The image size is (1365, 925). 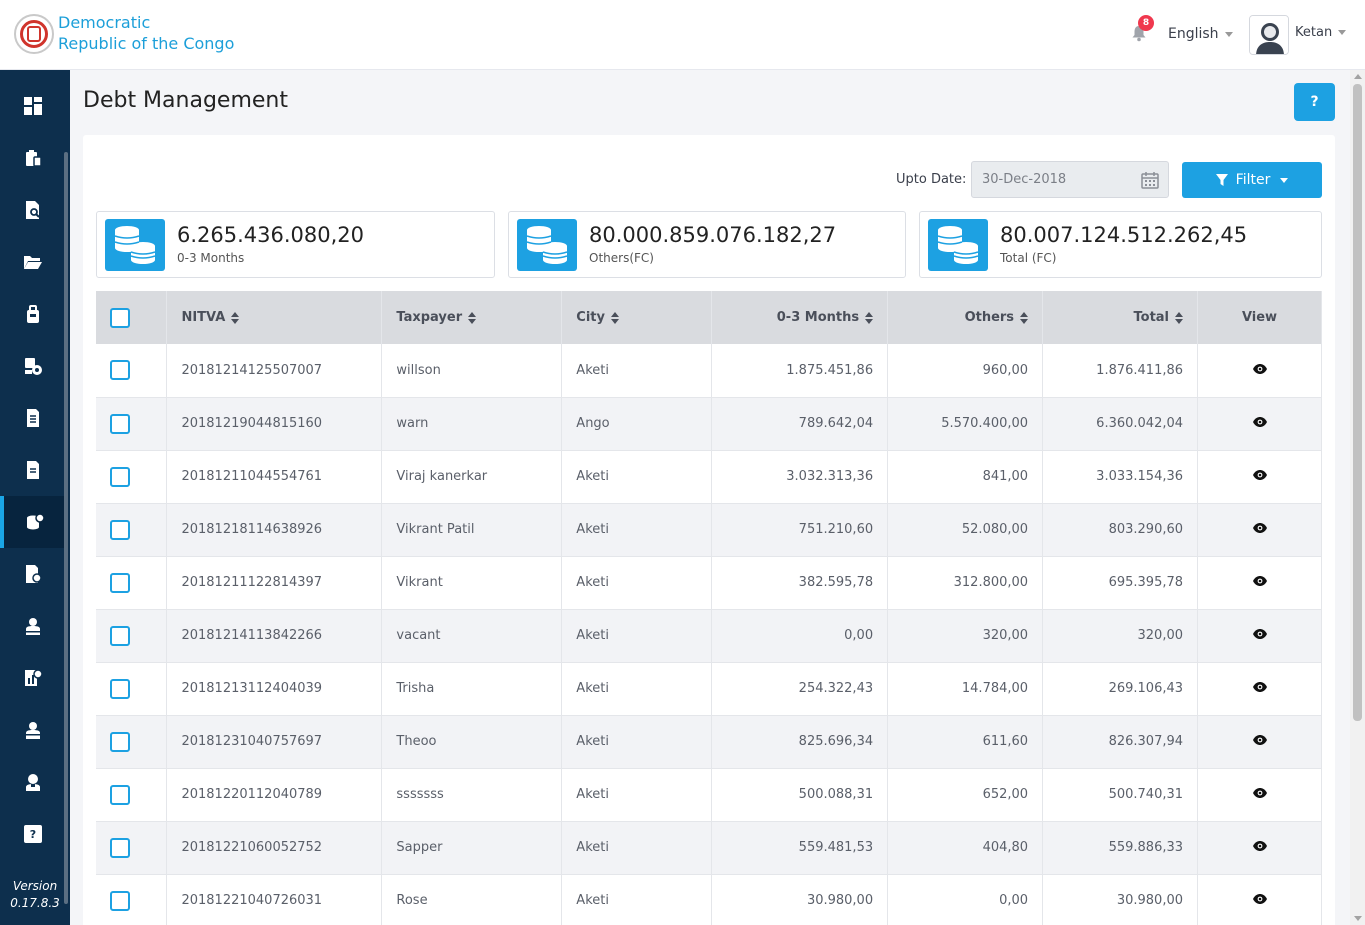 What do you see at coordinates (472, 899) in the screenshot?
I see `taxpayer-cell: Rose` at bounding box center [472, 899].